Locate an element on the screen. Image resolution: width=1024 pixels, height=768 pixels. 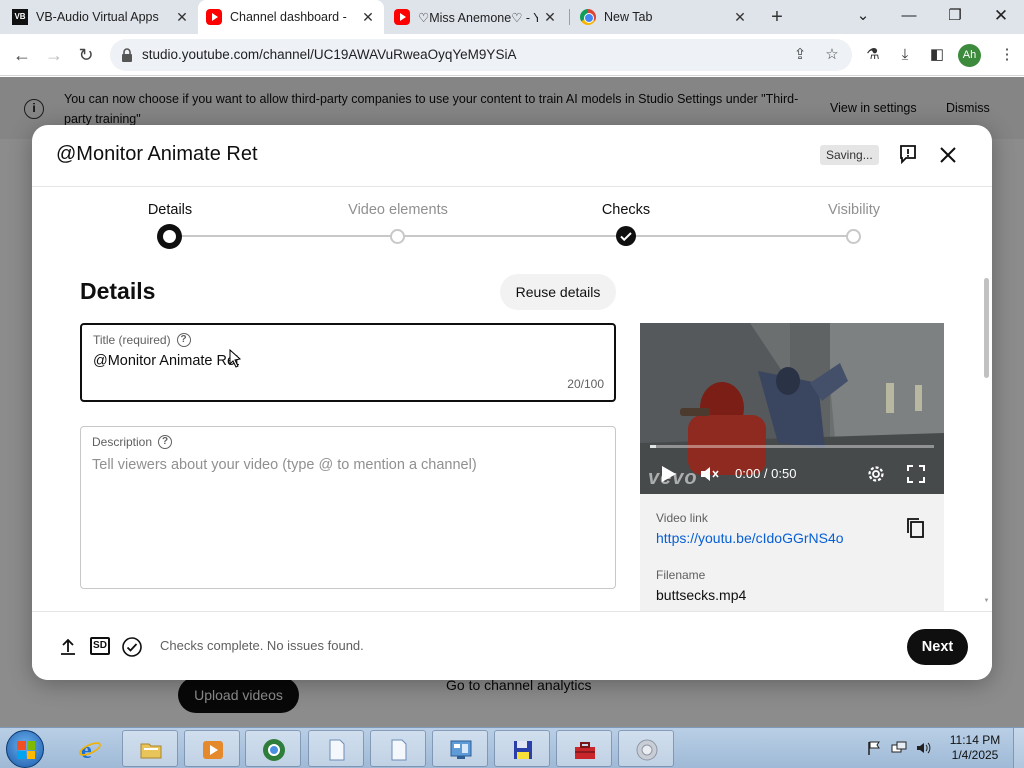
taskbar-control-panel is located at coordinates (460, 748).